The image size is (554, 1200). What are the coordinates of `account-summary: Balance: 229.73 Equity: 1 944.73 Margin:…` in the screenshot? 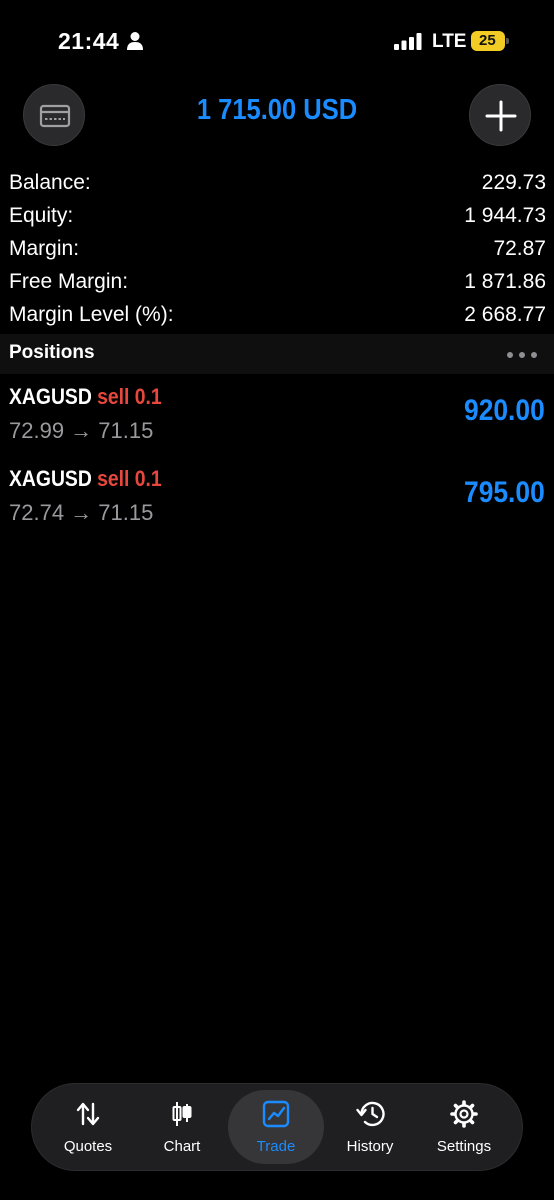 It's located at (277, 248).